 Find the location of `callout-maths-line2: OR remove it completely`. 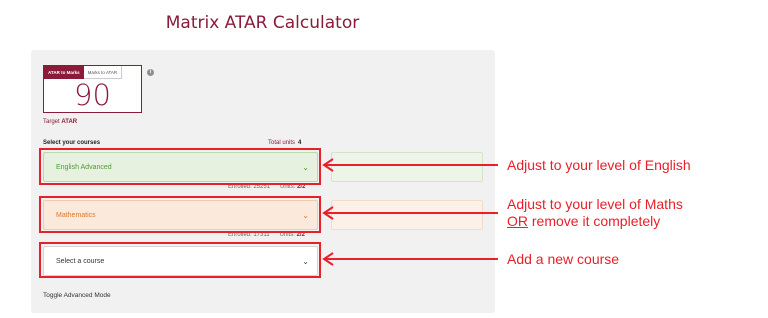

callout-maths-line2: OR remove it completely is located at coordinates (595, 221).